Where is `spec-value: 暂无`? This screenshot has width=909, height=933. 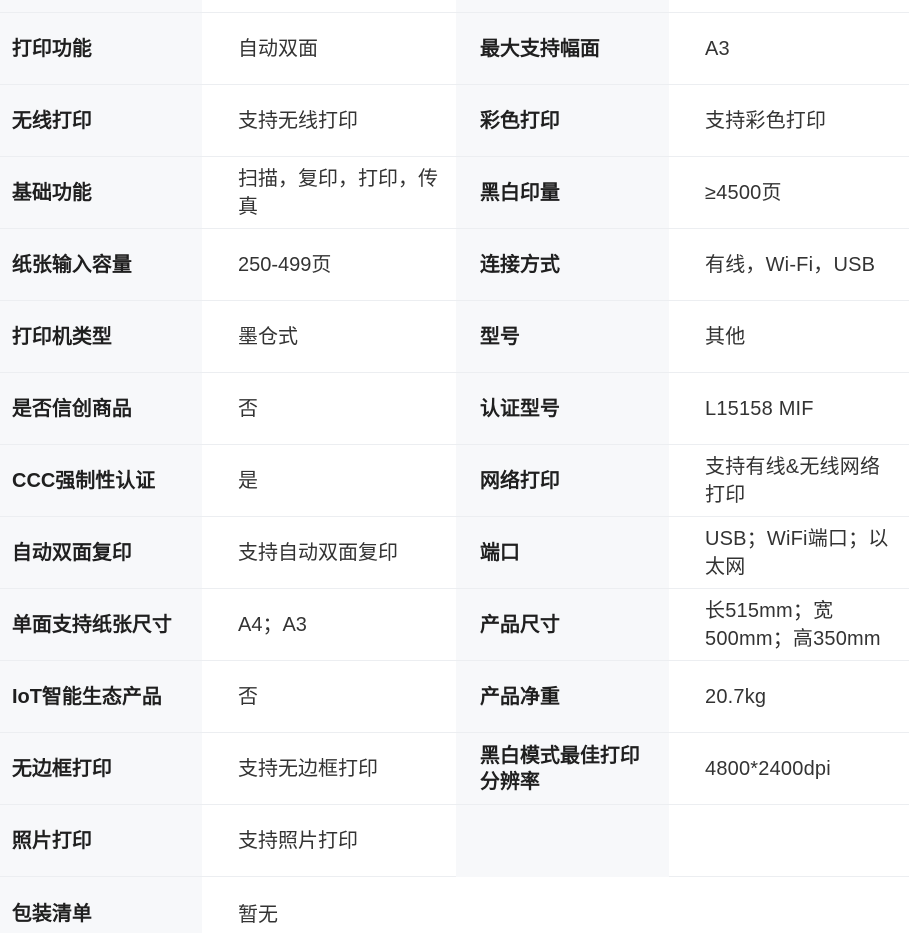 spec-value: 暂无 is located at coordinates (555, 905).